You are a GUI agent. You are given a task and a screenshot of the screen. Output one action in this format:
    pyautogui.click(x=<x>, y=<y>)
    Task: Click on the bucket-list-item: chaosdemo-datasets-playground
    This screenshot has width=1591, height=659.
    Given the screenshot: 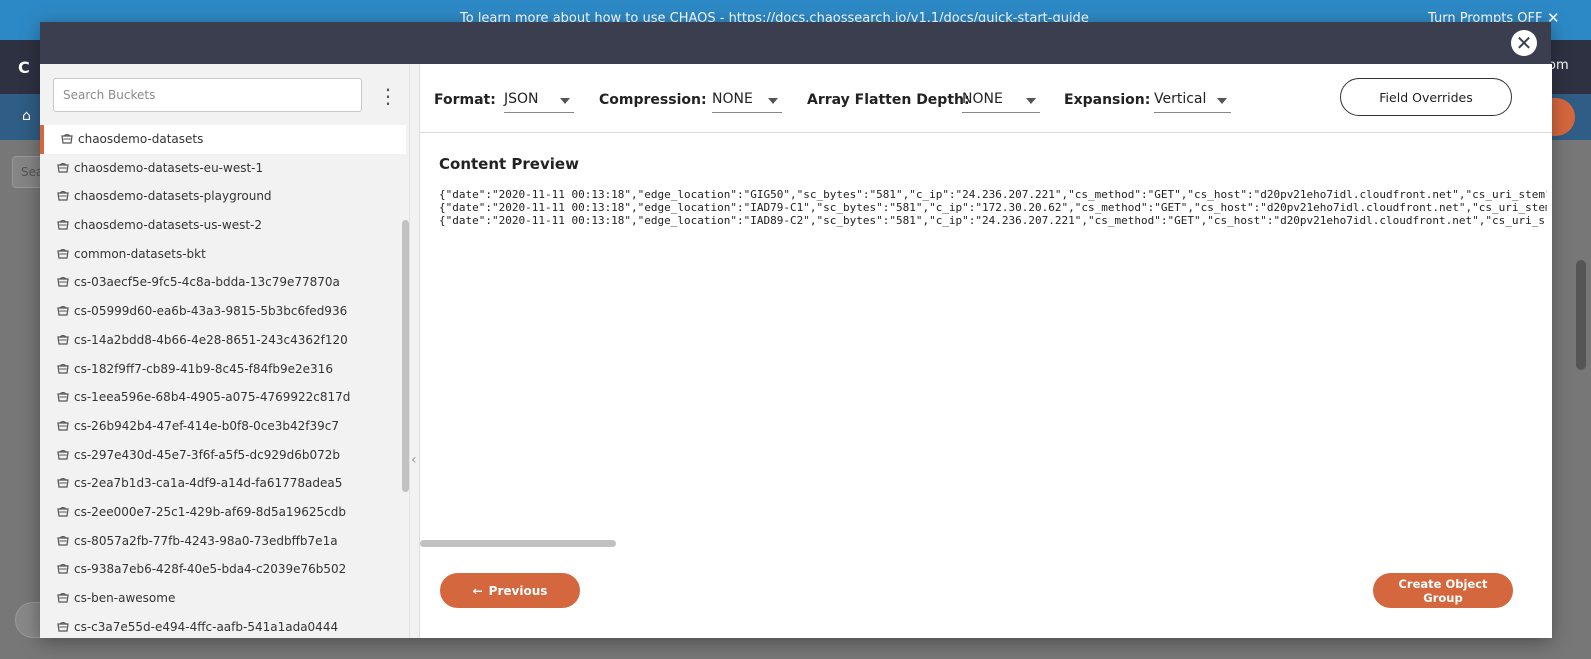 What is the action you would take?
    pyautogui.click(x=223, y=196)
    